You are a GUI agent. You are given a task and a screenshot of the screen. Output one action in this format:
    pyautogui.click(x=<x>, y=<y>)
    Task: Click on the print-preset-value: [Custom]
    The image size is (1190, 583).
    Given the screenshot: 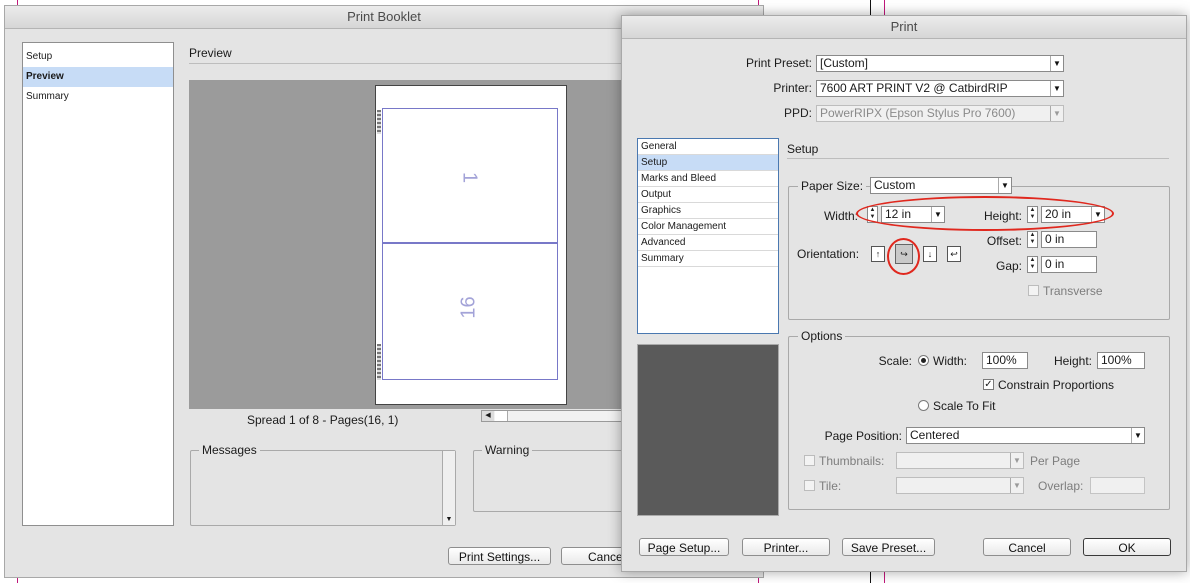 What is the action you would take?
    pyautogui.click(x=844, y=63)
    